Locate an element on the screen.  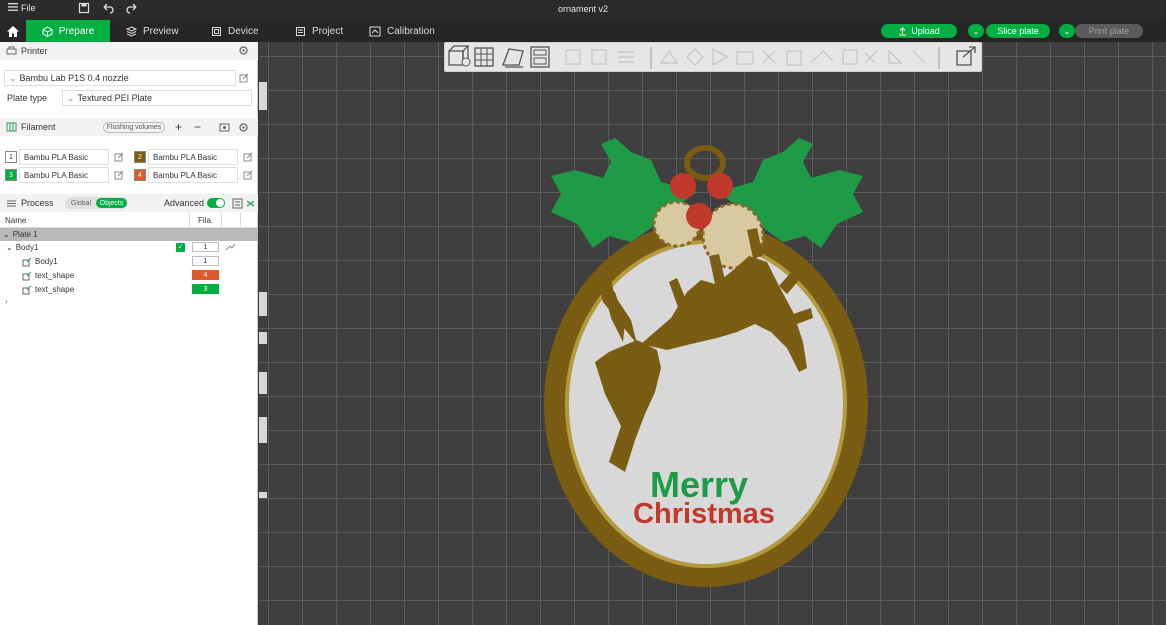
filament-slot: 4 Bambu PLA Basic is located at coordinates (193, 175).